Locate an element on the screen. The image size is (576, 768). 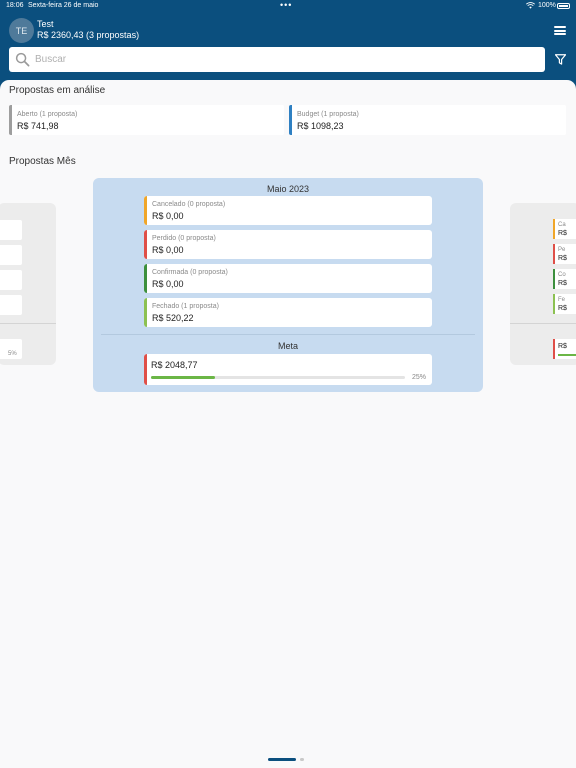
user-total: R$ 2360,43 (3 propostas) is located at coordinates (88, 35).